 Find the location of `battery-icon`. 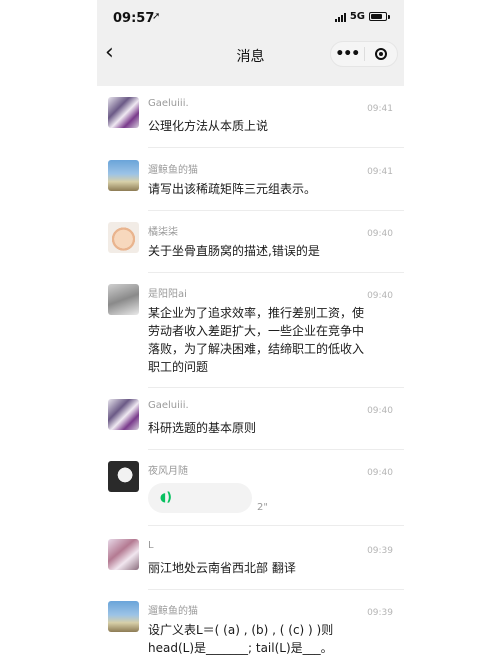

battery-icon is located at coordinates (378, 16).